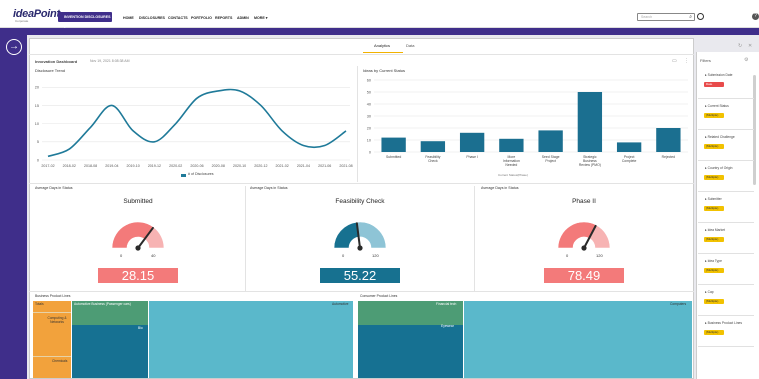 The image size is (759, 379). What do you see at coordinates (750, 46) in the screenshot?
I see `close-icon: ✕` at bounding box center [750, 46].